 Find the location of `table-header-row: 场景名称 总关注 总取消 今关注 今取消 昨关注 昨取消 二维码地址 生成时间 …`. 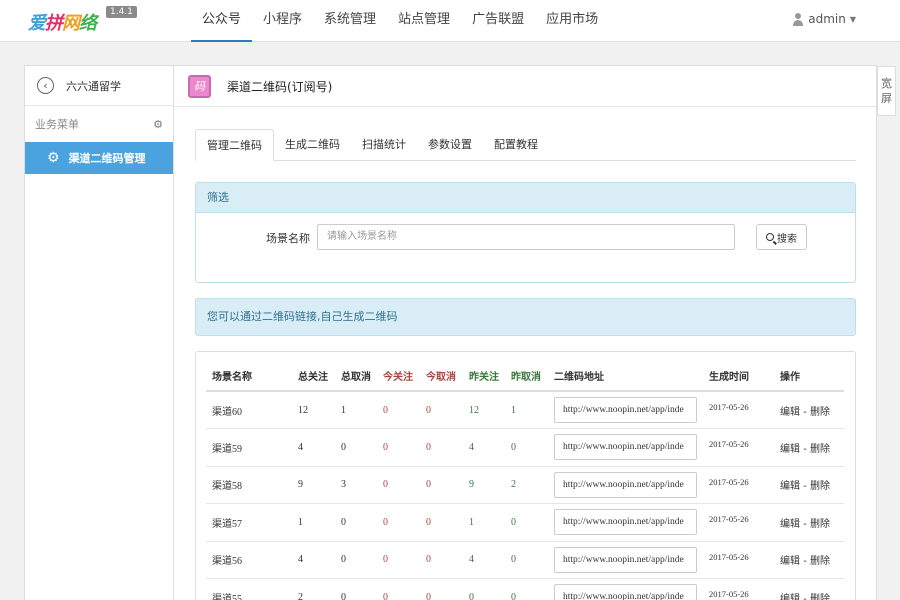

table-header-row: 场景名称 总关注 总取消 今关注 今取消 昨关注 昨取消 二维码地址 生成时间 … is located at coordinates (525, 376).